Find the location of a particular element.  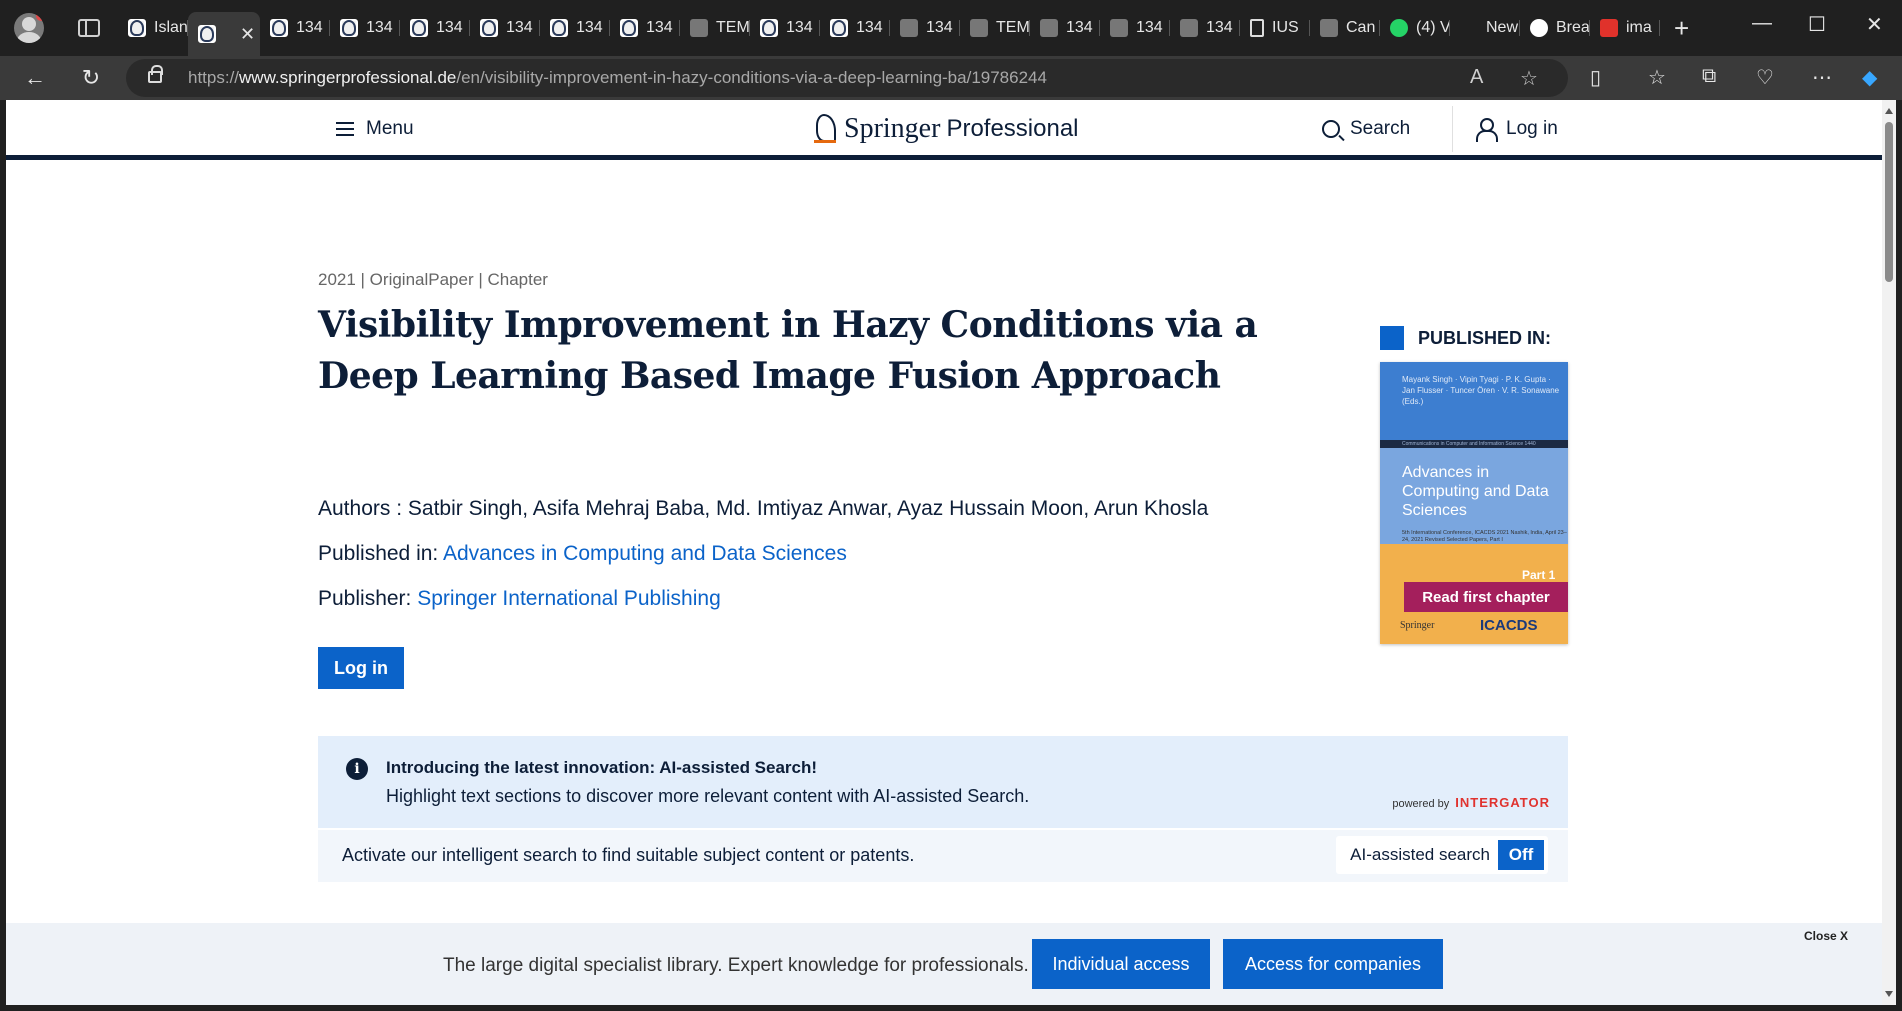

back-icon: ← is located at coordinates (35, 78).